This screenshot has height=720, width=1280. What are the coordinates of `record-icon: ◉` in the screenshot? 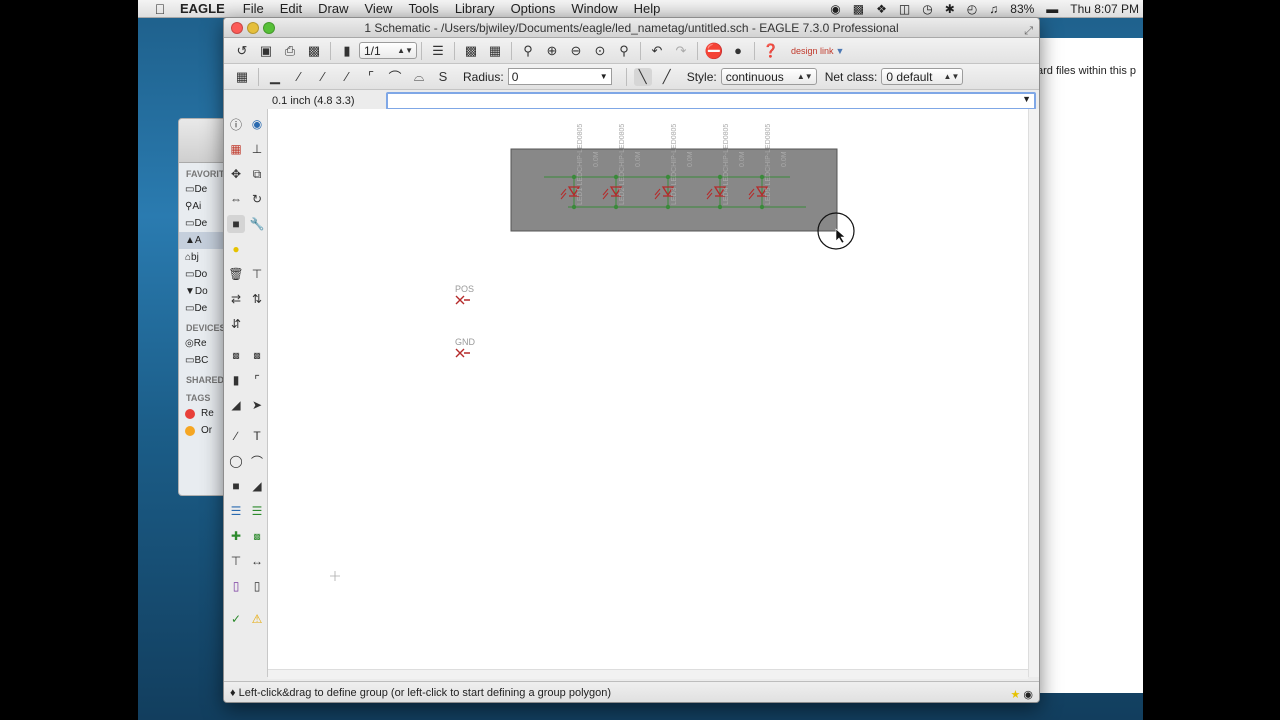 It's located at (835, 9).